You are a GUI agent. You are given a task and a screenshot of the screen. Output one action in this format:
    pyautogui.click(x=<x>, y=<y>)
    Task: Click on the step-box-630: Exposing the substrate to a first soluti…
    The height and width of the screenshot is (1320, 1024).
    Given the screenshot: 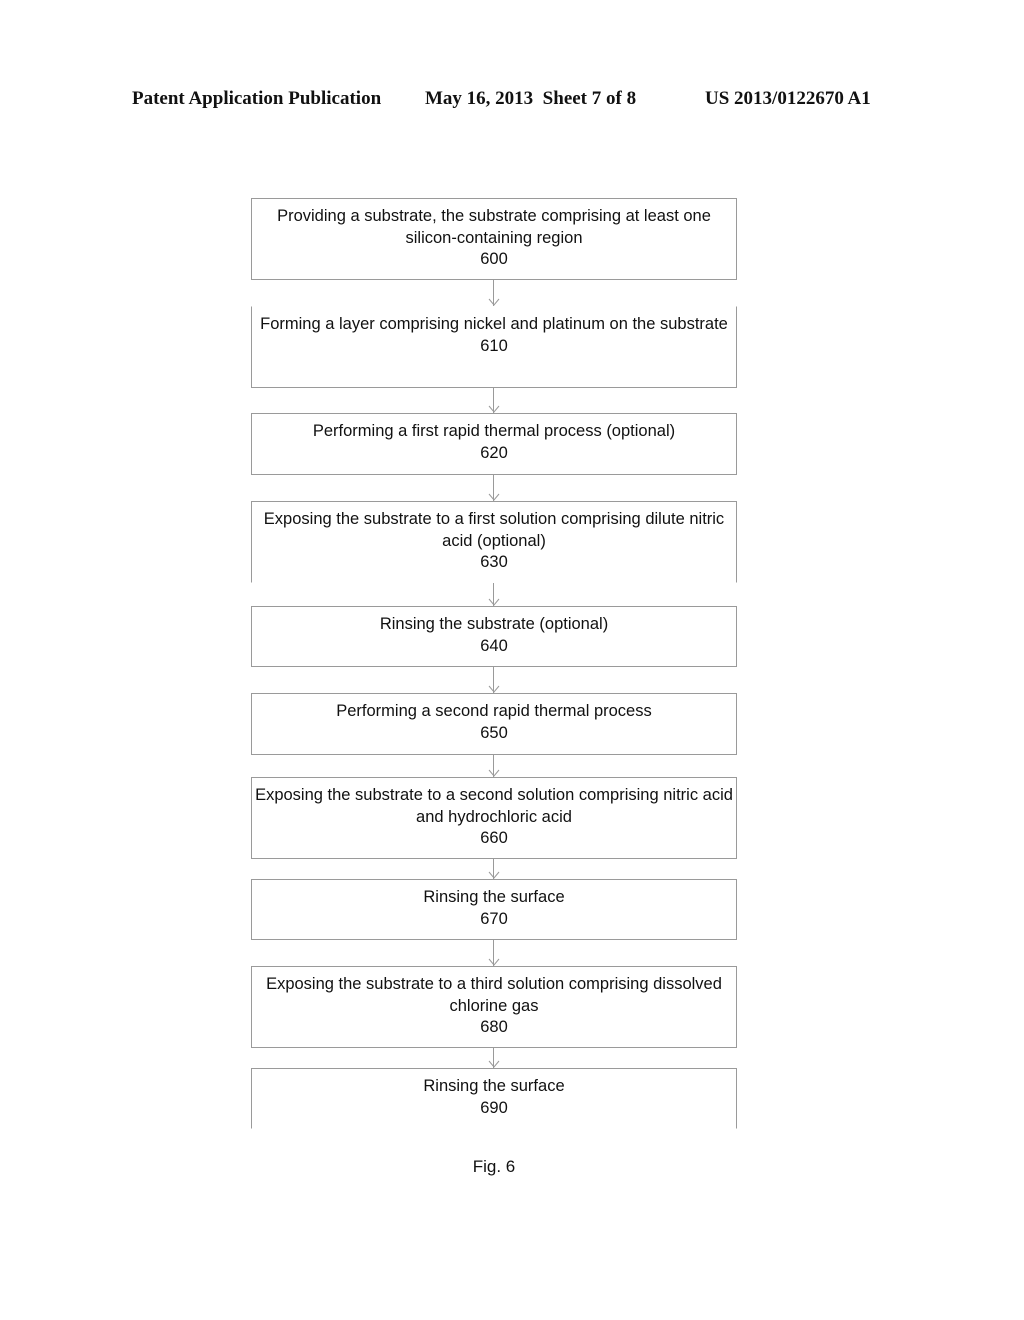 What is the action you would take?
    pyautogui.click(x=494, y=542)
    